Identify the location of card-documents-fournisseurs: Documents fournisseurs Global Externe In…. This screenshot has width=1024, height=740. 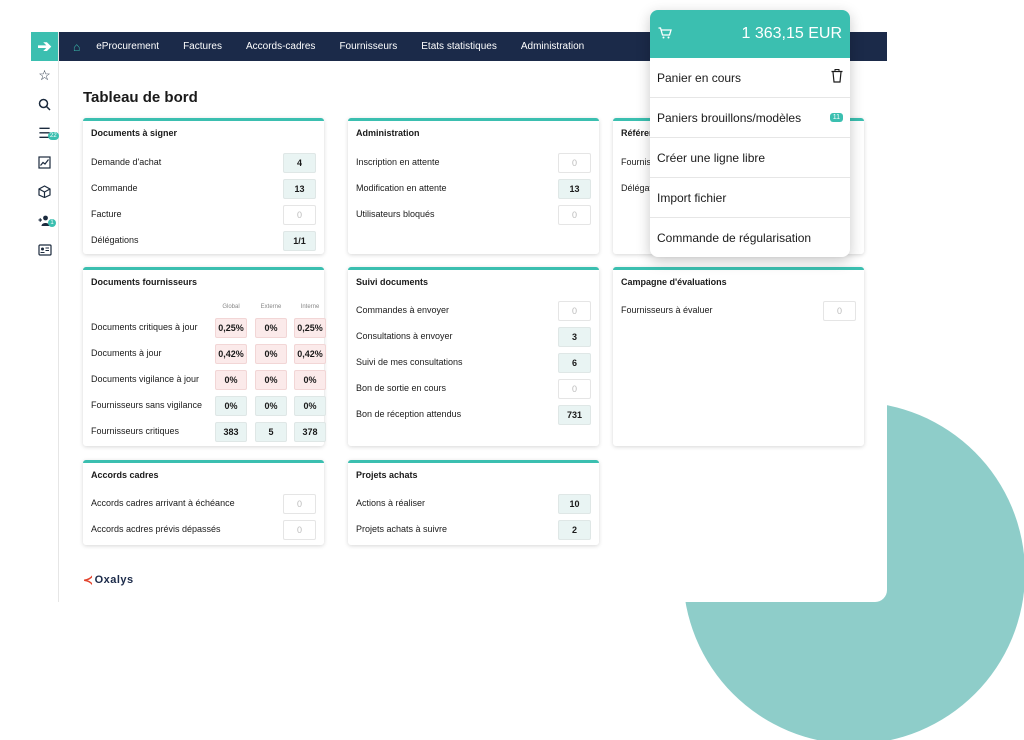
(204, 356).